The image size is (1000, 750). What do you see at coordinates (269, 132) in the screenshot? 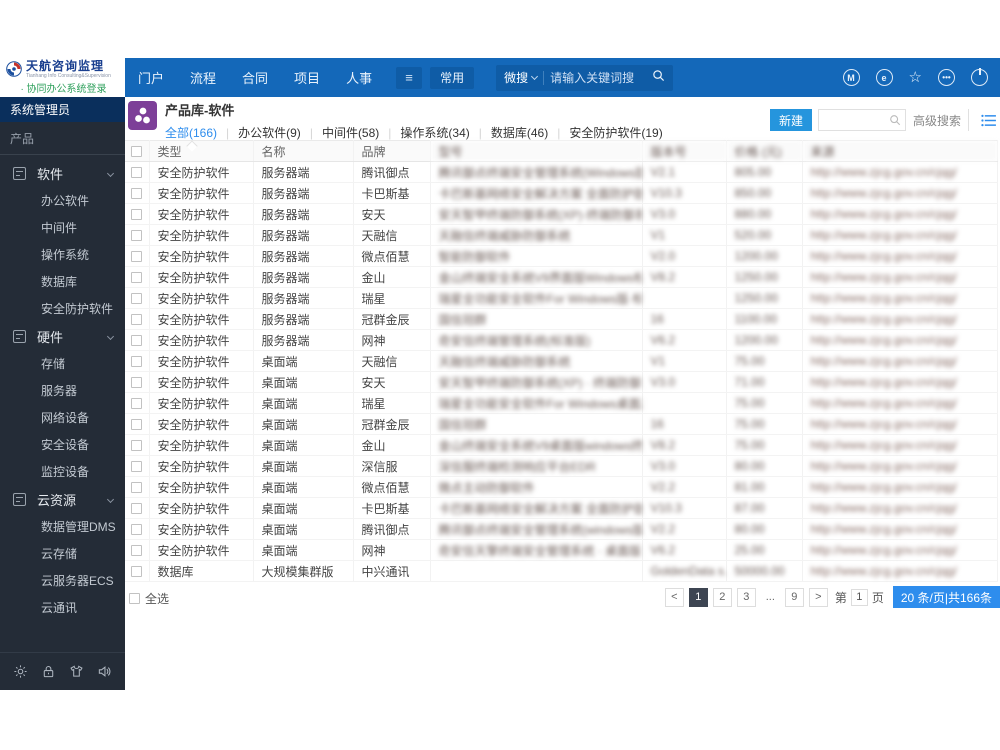
I see `tab-2: 办公软件(9)` at bounding box center [269, 132].